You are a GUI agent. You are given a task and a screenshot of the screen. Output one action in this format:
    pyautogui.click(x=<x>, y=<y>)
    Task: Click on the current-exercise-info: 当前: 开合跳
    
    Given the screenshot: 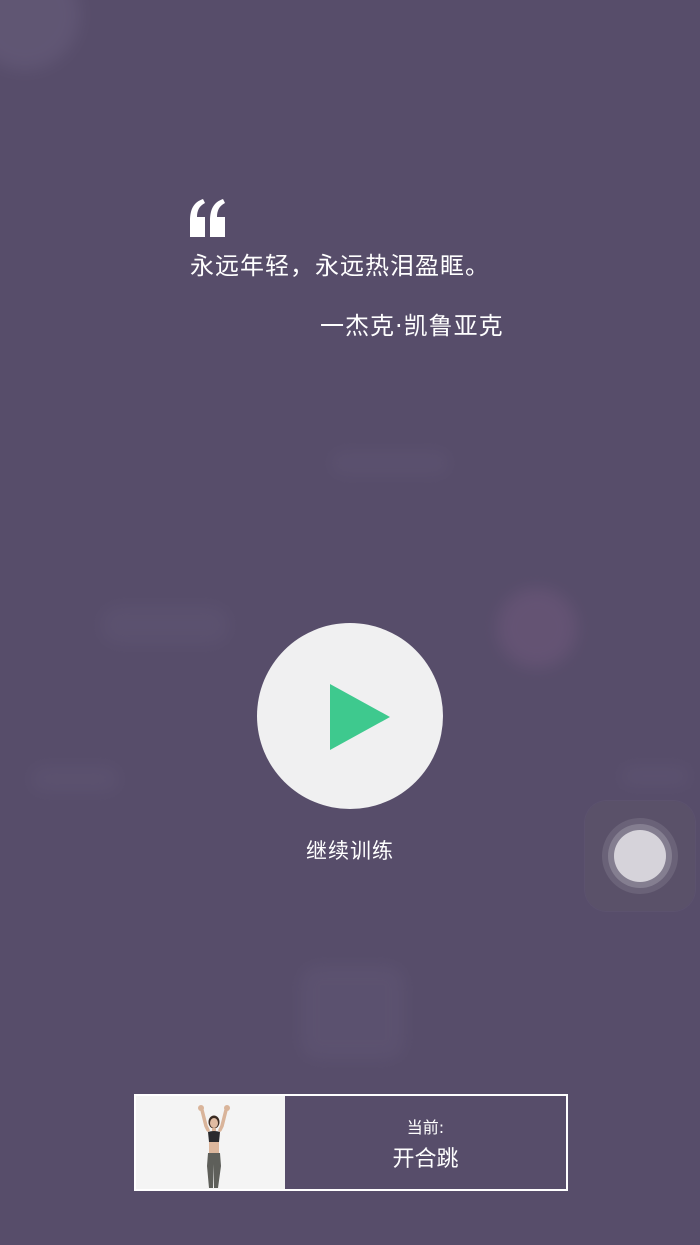 What is the action you would take?
    pyautogui.click(x=425, y=1142)
    